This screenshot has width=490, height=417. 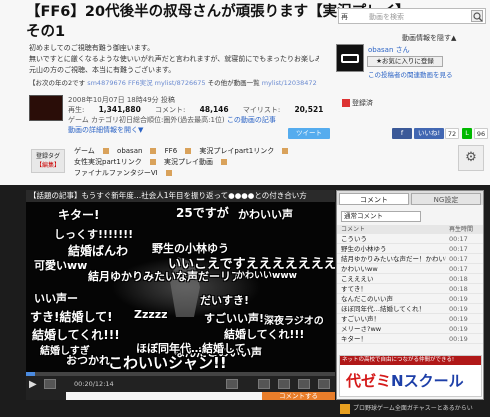 I want to click on views-label: 再生:, so click(x=76, y=110).